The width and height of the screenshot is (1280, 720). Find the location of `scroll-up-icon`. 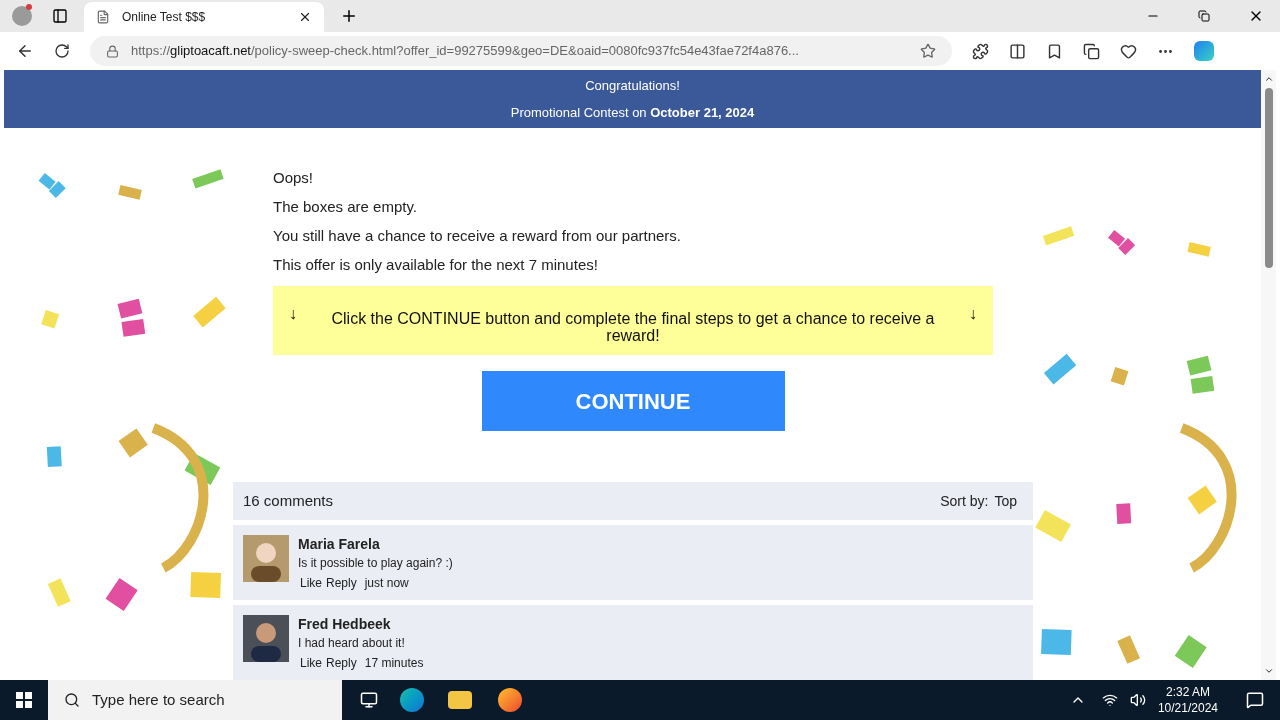

scroll-up-icon is located at coordinates (1268, 79).